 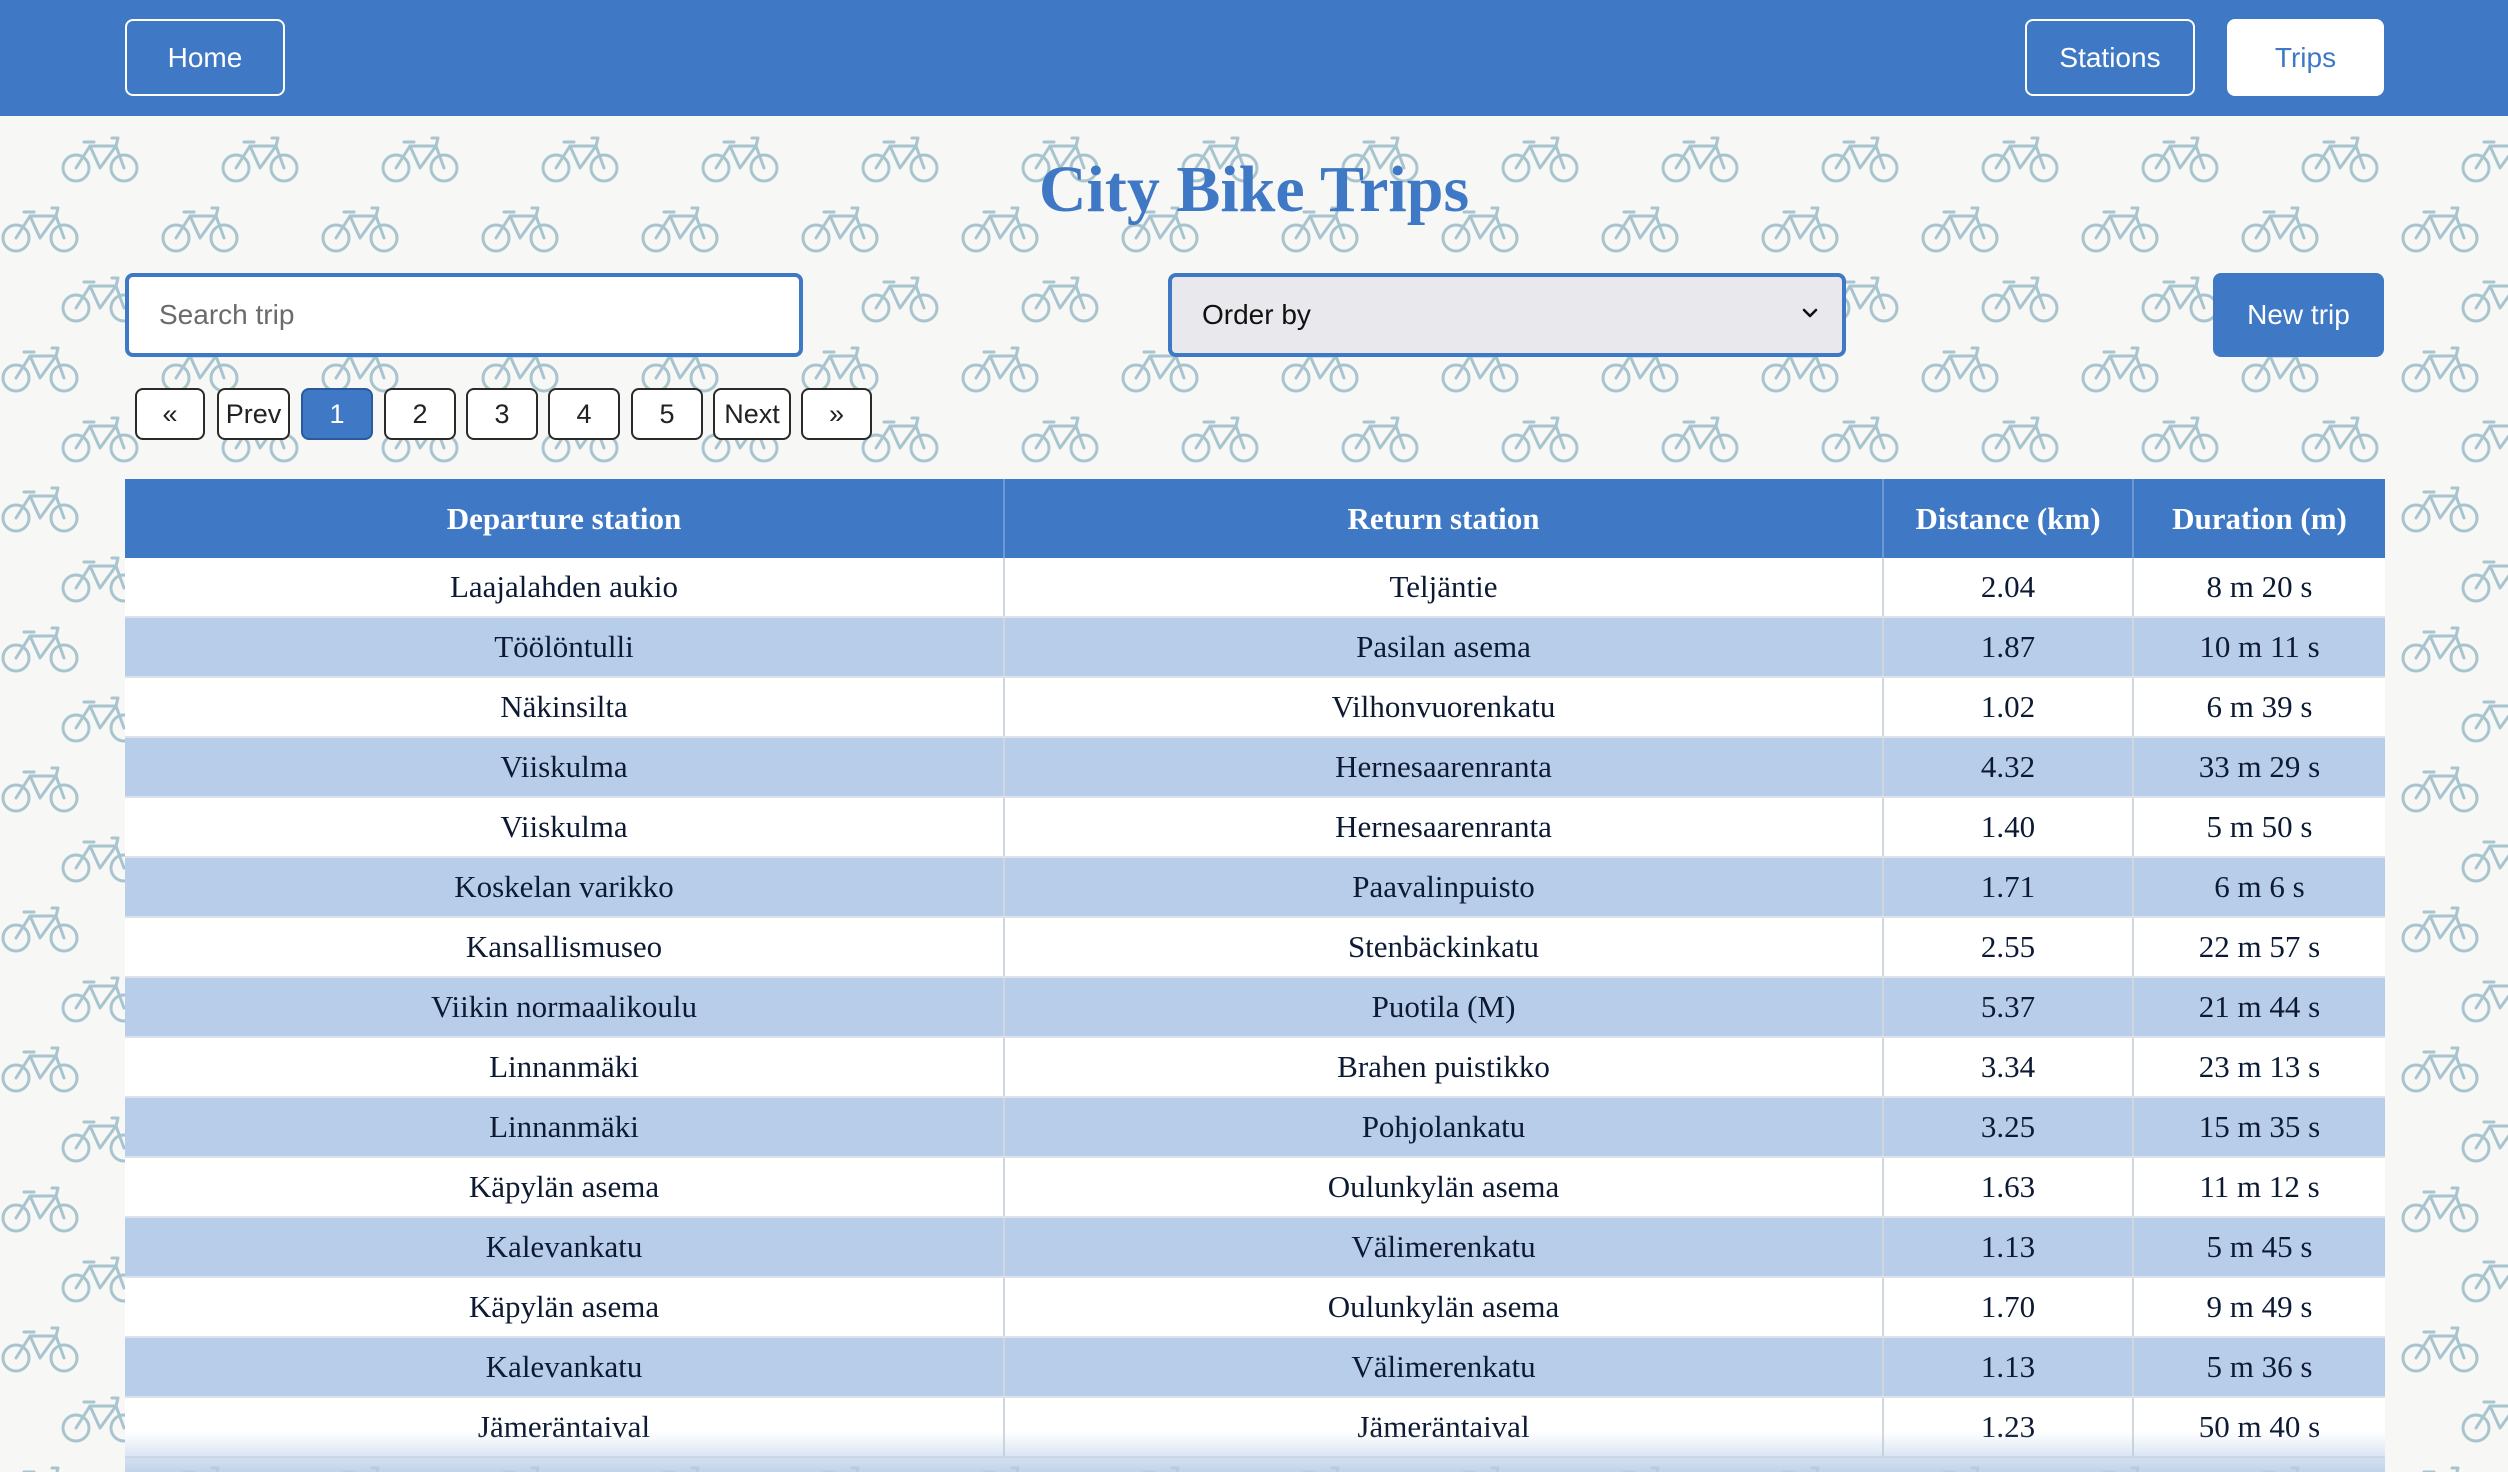 I want to click on distance-cell: 3.34, so click(x=2008, y=1067).